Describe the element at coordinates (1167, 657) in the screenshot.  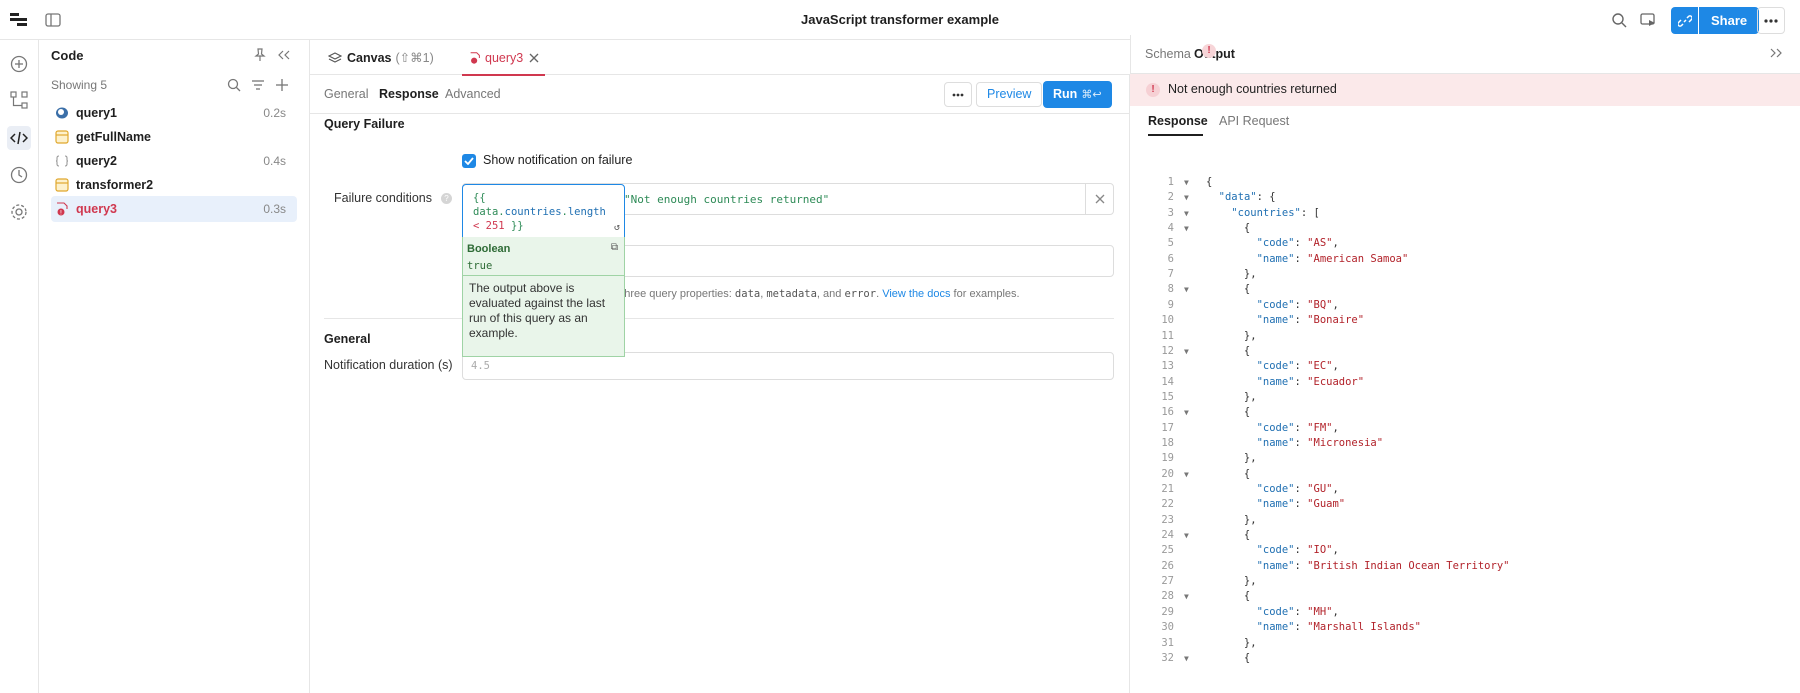
I see `line-number: 32` at that location.